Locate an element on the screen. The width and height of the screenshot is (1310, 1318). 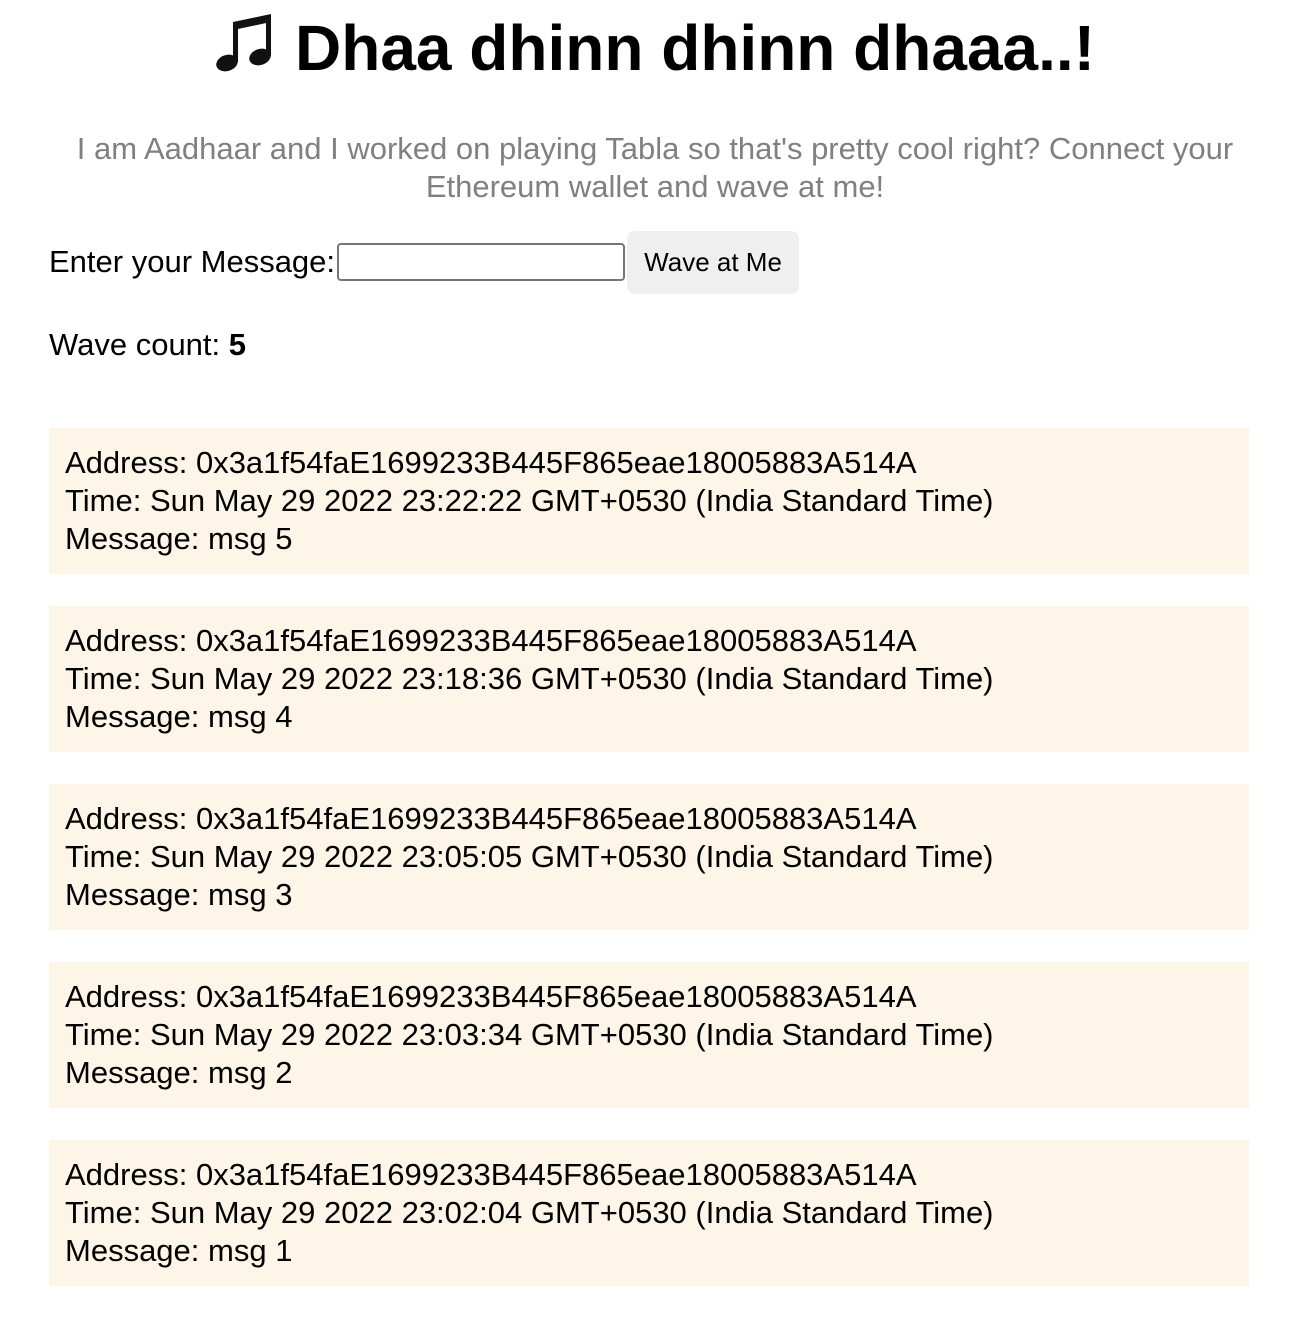
message-label: Enter your Message: is located at coordinates (192, 261).